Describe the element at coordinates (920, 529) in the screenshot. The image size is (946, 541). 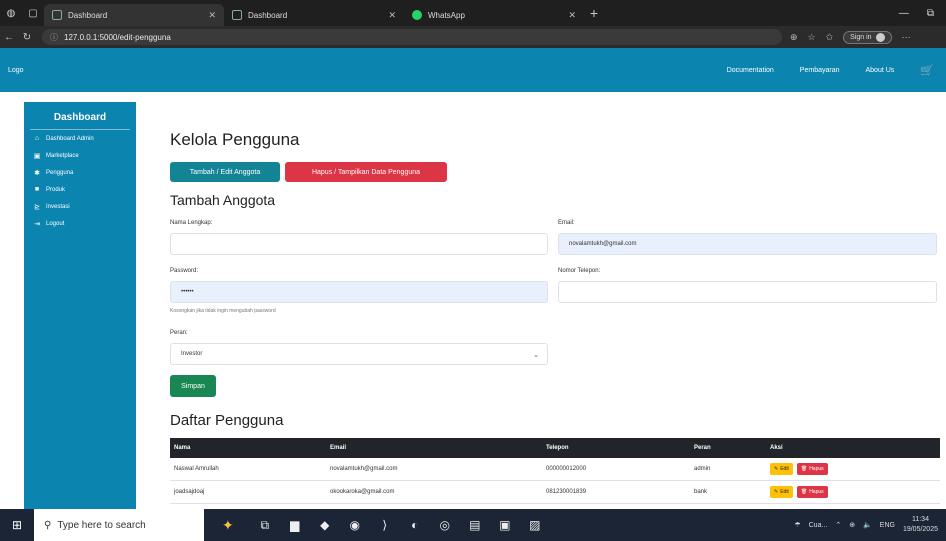
I see `date: 19/05/2025` at that location.